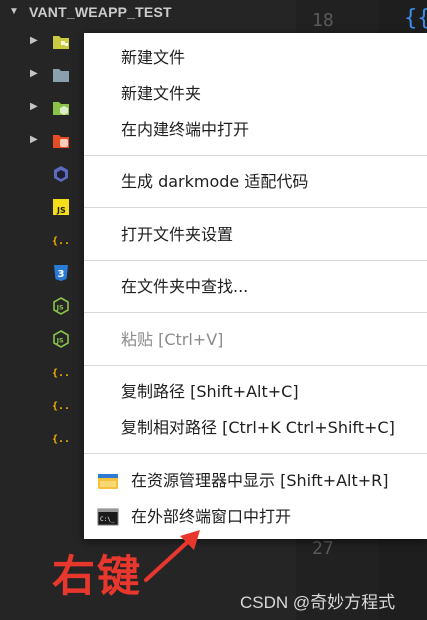 Image resolution: width=427 pixels, height=620 pixels. I want to click on menu-item-label: 复制路径 [Shift+Alt+C], so click(210, 391).